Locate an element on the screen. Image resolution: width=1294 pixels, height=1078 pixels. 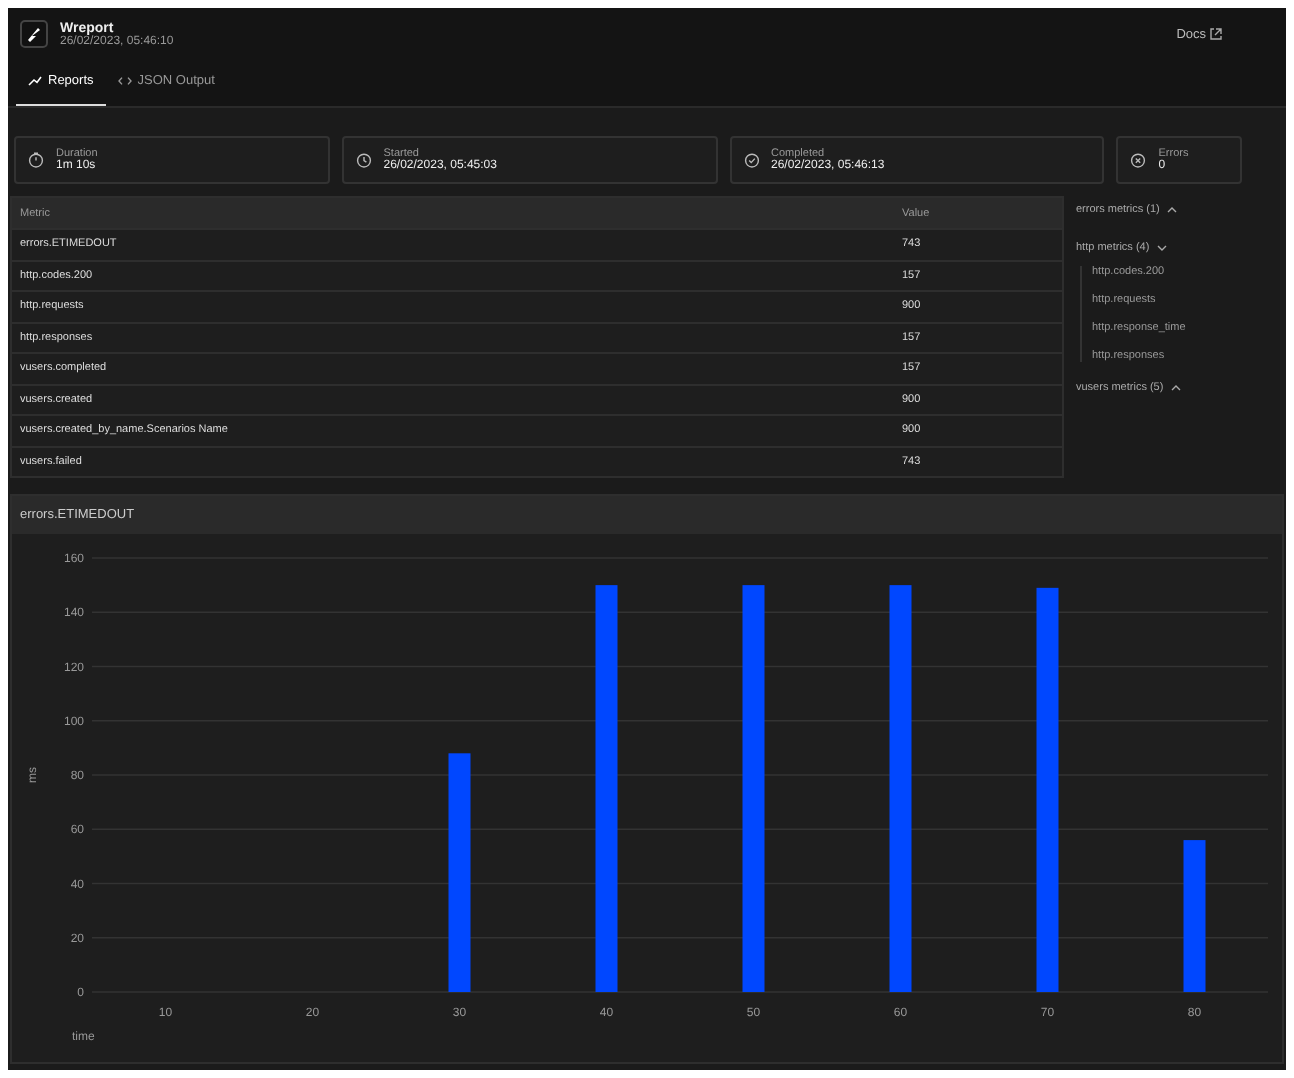
external-link-icon is located at coordinates (1216, 34).